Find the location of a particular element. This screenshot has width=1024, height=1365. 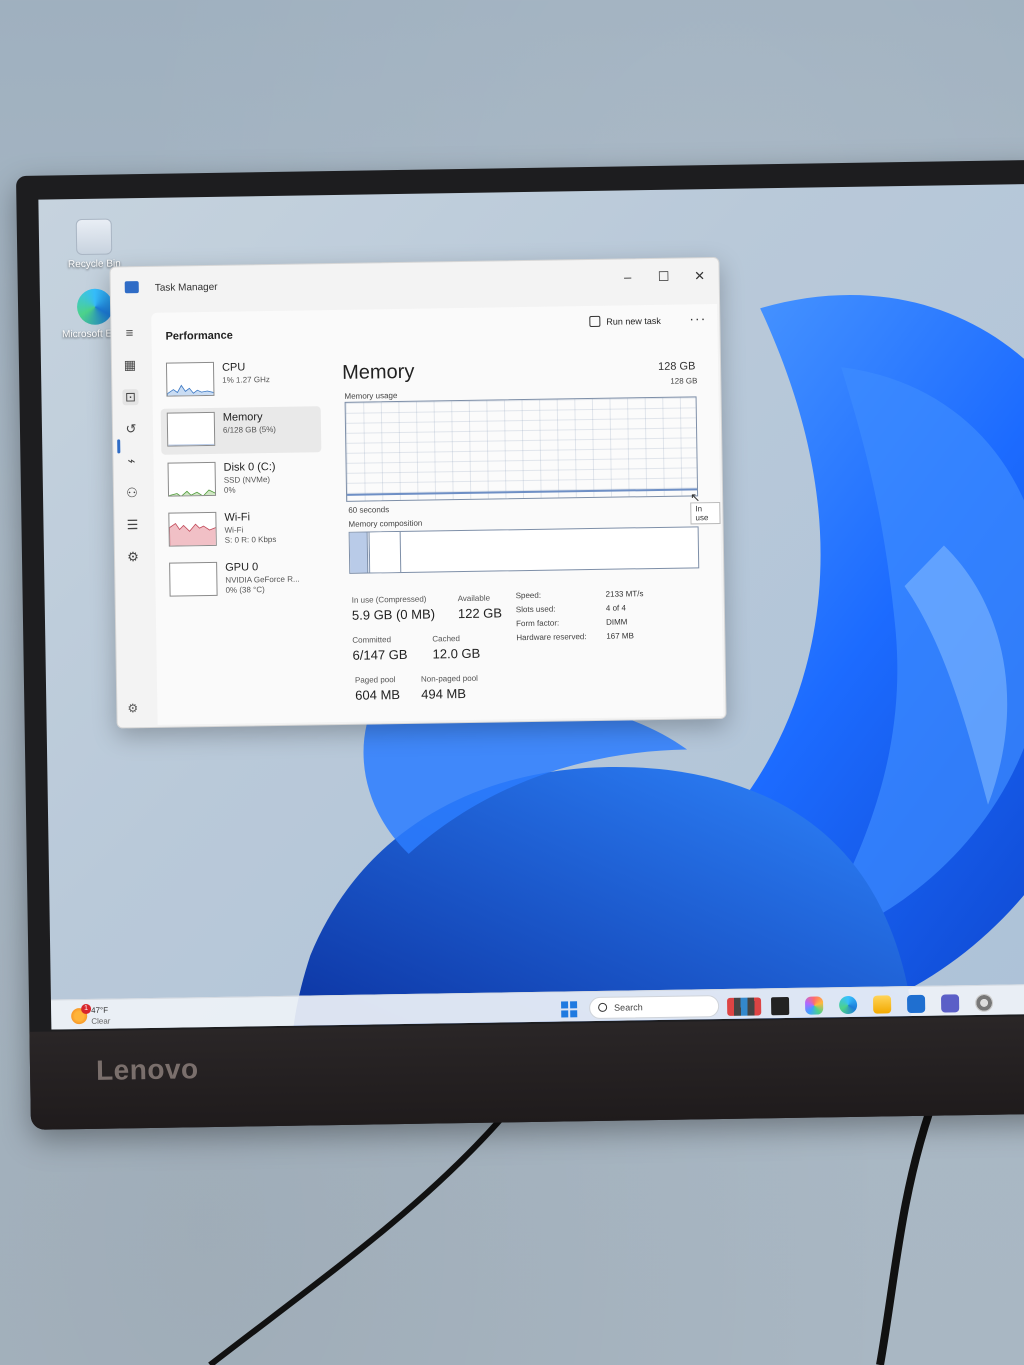

sidebar-item-detail: S: 0 R: 0 Kbps is located at coordinates (250, 539).